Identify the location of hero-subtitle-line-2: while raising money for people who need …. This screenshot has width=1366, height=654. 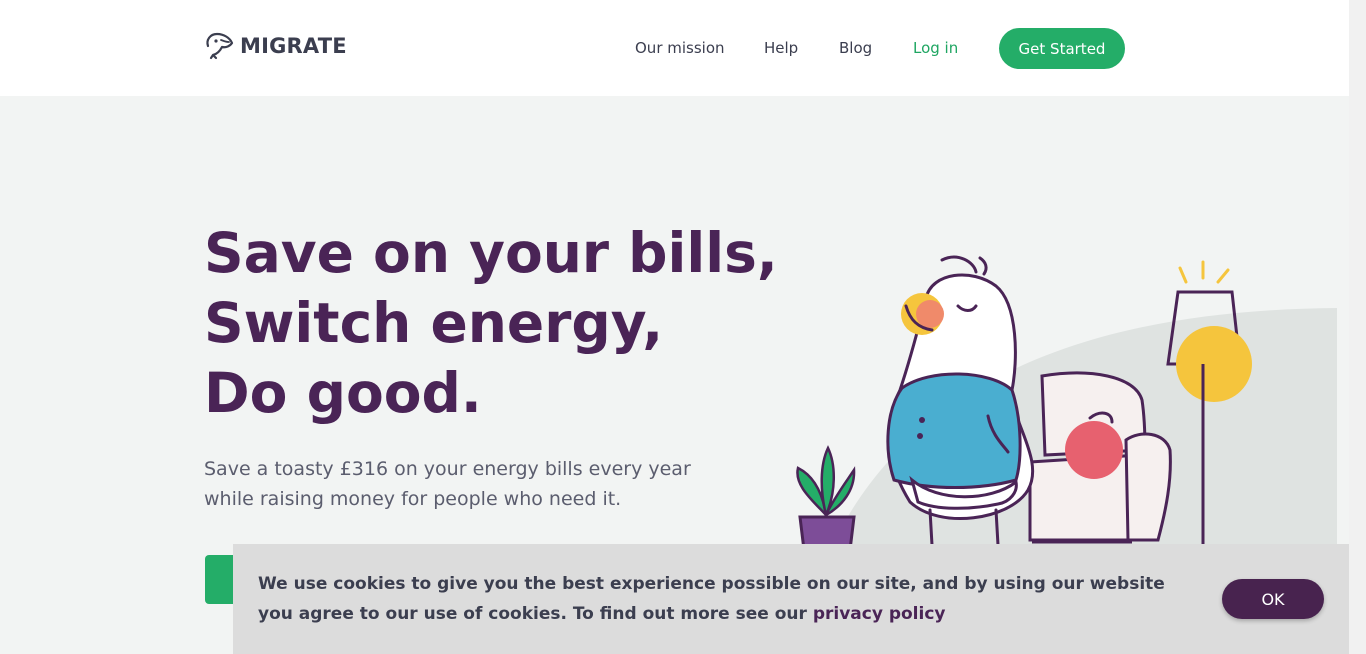
(413, 499).